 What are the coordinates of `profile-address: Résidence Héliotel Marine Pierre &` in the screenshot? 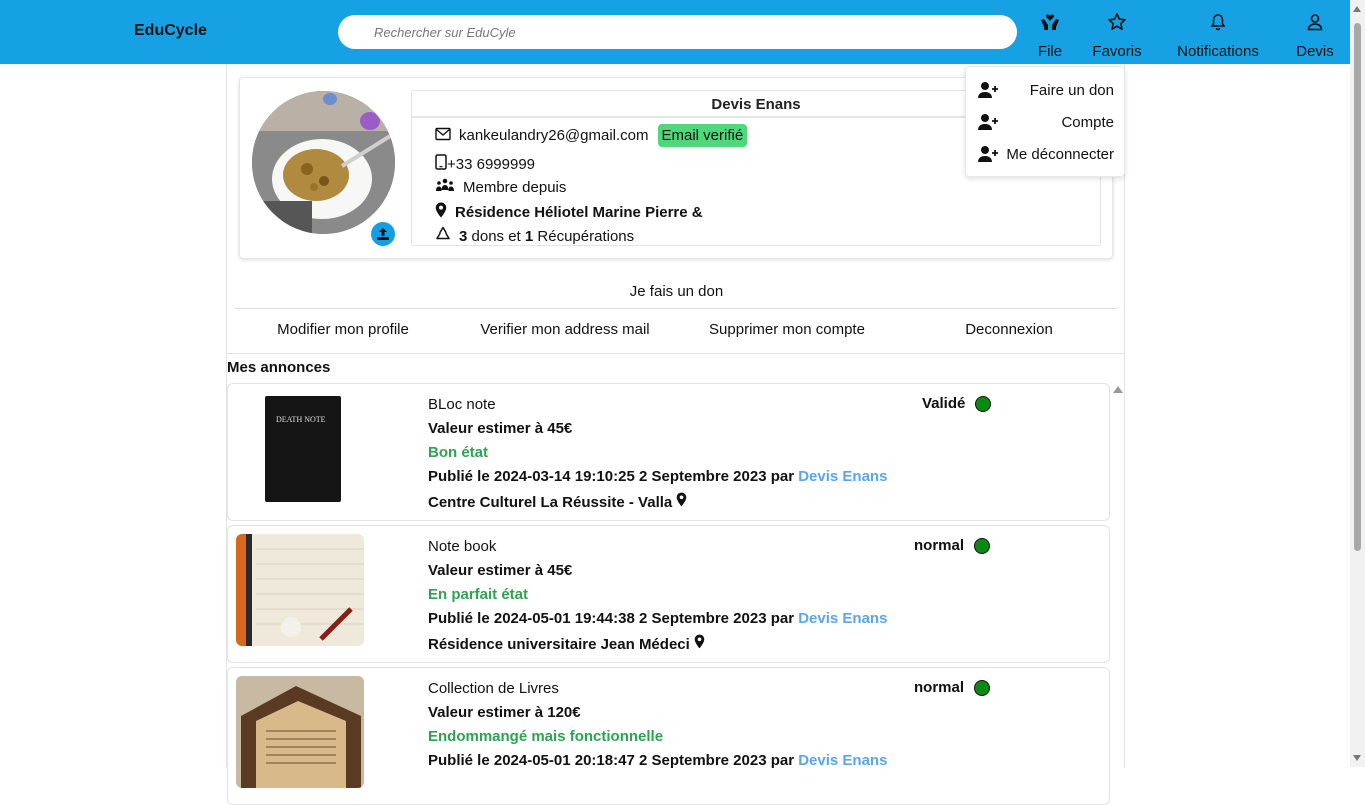 It's located at (579, 212).